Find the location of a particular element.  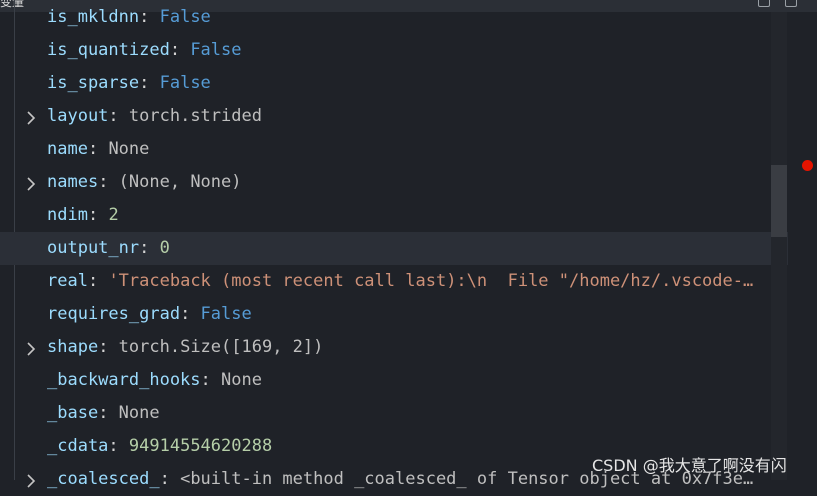

variable-entry: name: None is located at coordinates (98, 149).